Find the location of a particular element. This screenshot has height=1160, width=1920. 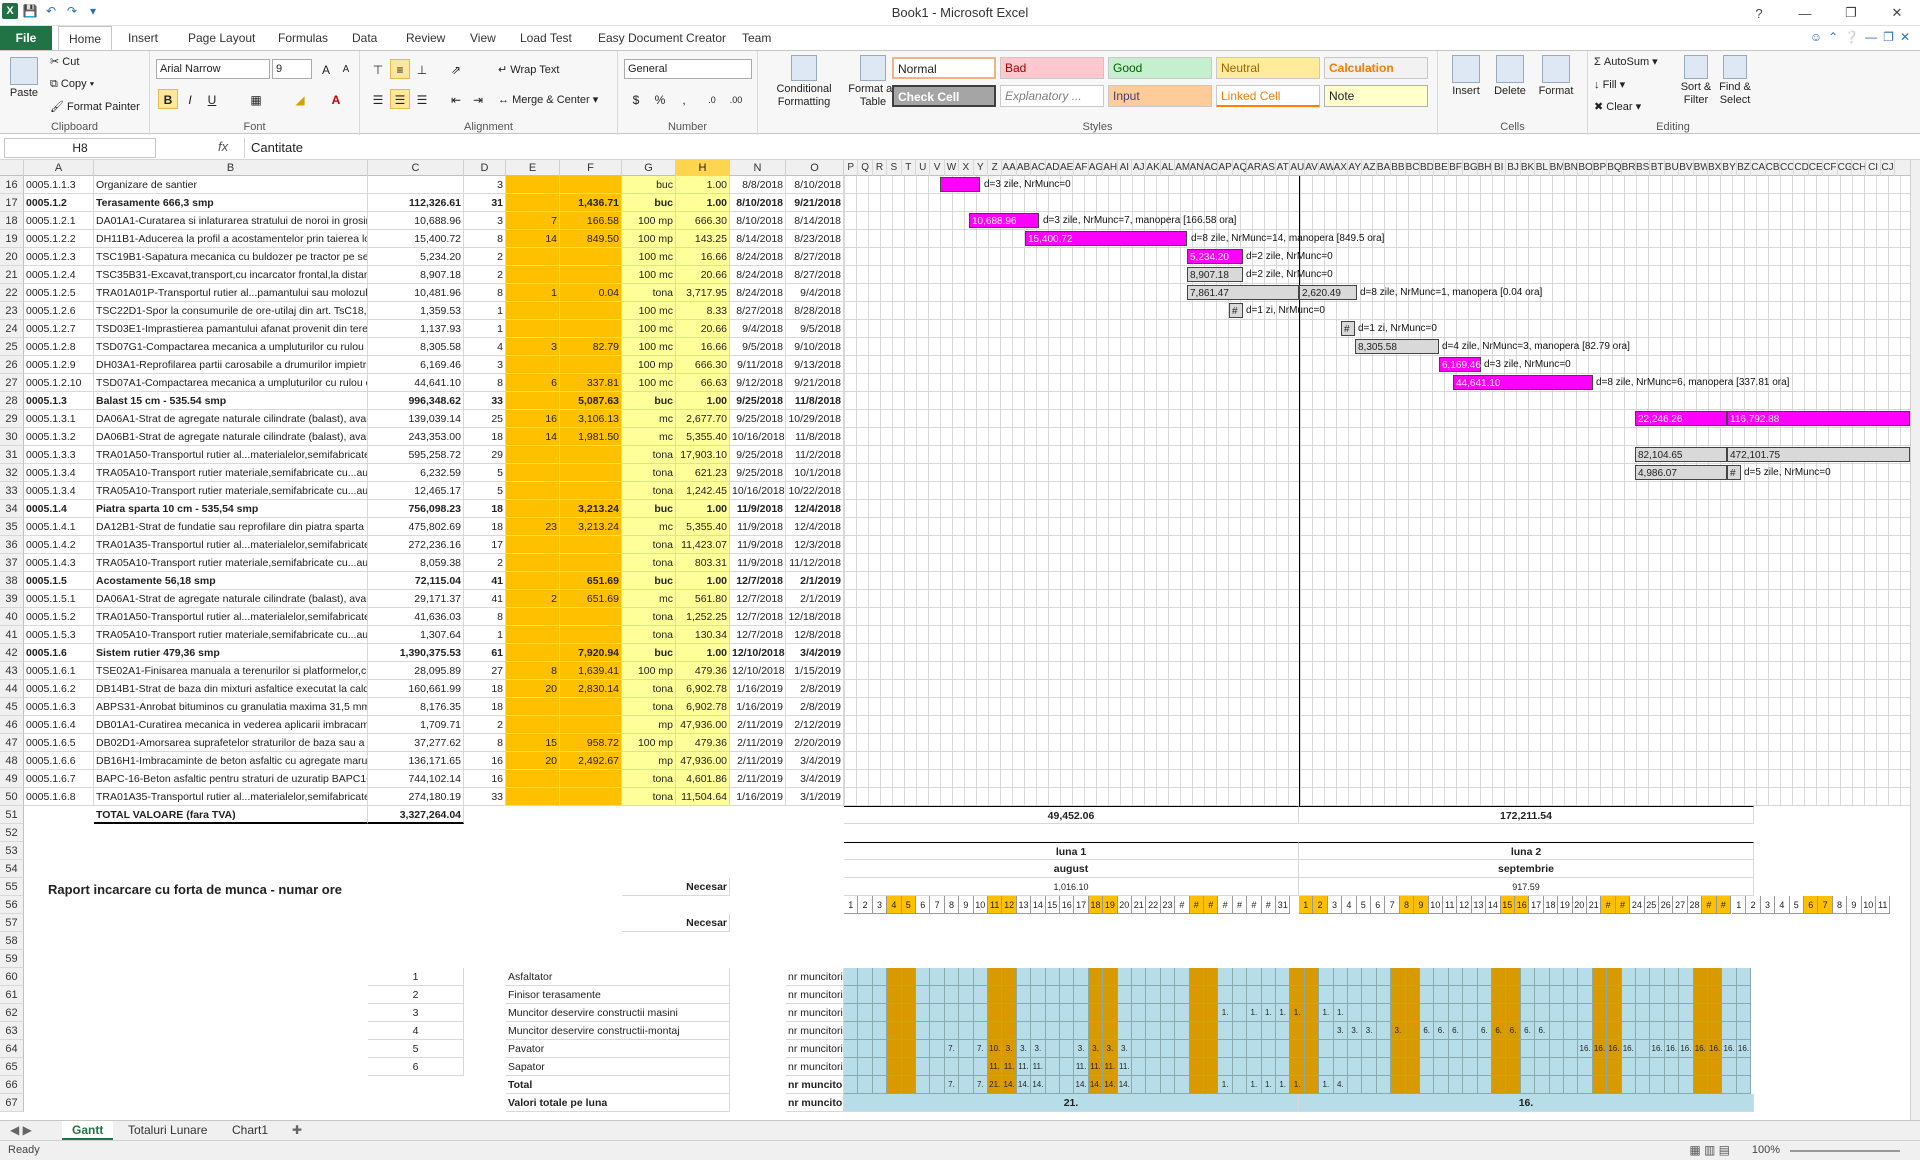

cell-h: 1.00 is located at coordinates (703, 653).